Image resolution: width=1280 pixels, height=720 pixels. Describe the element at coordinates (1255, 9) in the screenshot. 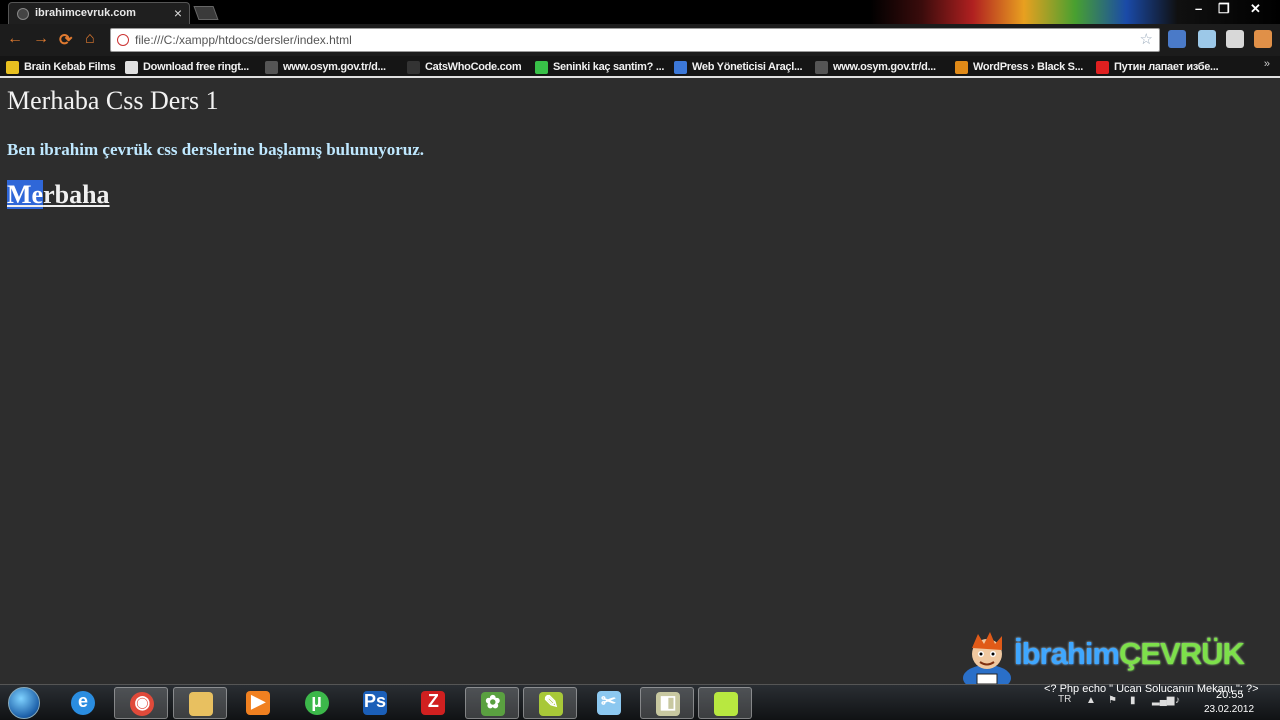

I see `close-window-button: ✕` at that location.